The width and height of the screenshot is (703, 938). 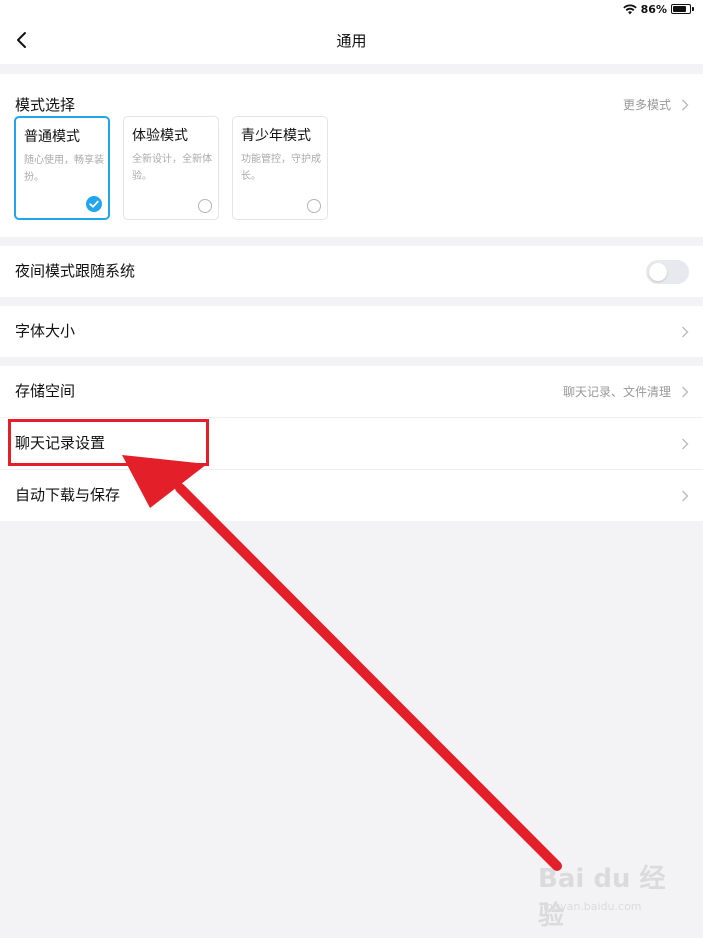 I want to click on wifi-icon, so click(x=629, y=8).